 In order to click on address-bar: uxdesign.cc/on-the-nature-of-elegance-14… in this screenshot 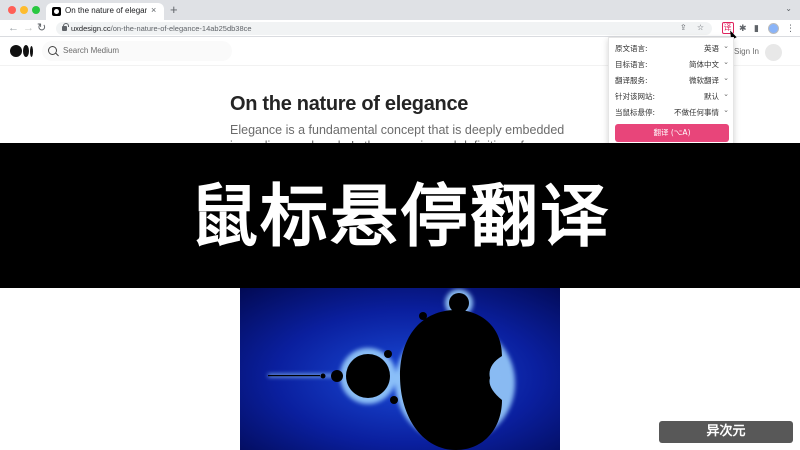, I will do `click(384, 28)`.